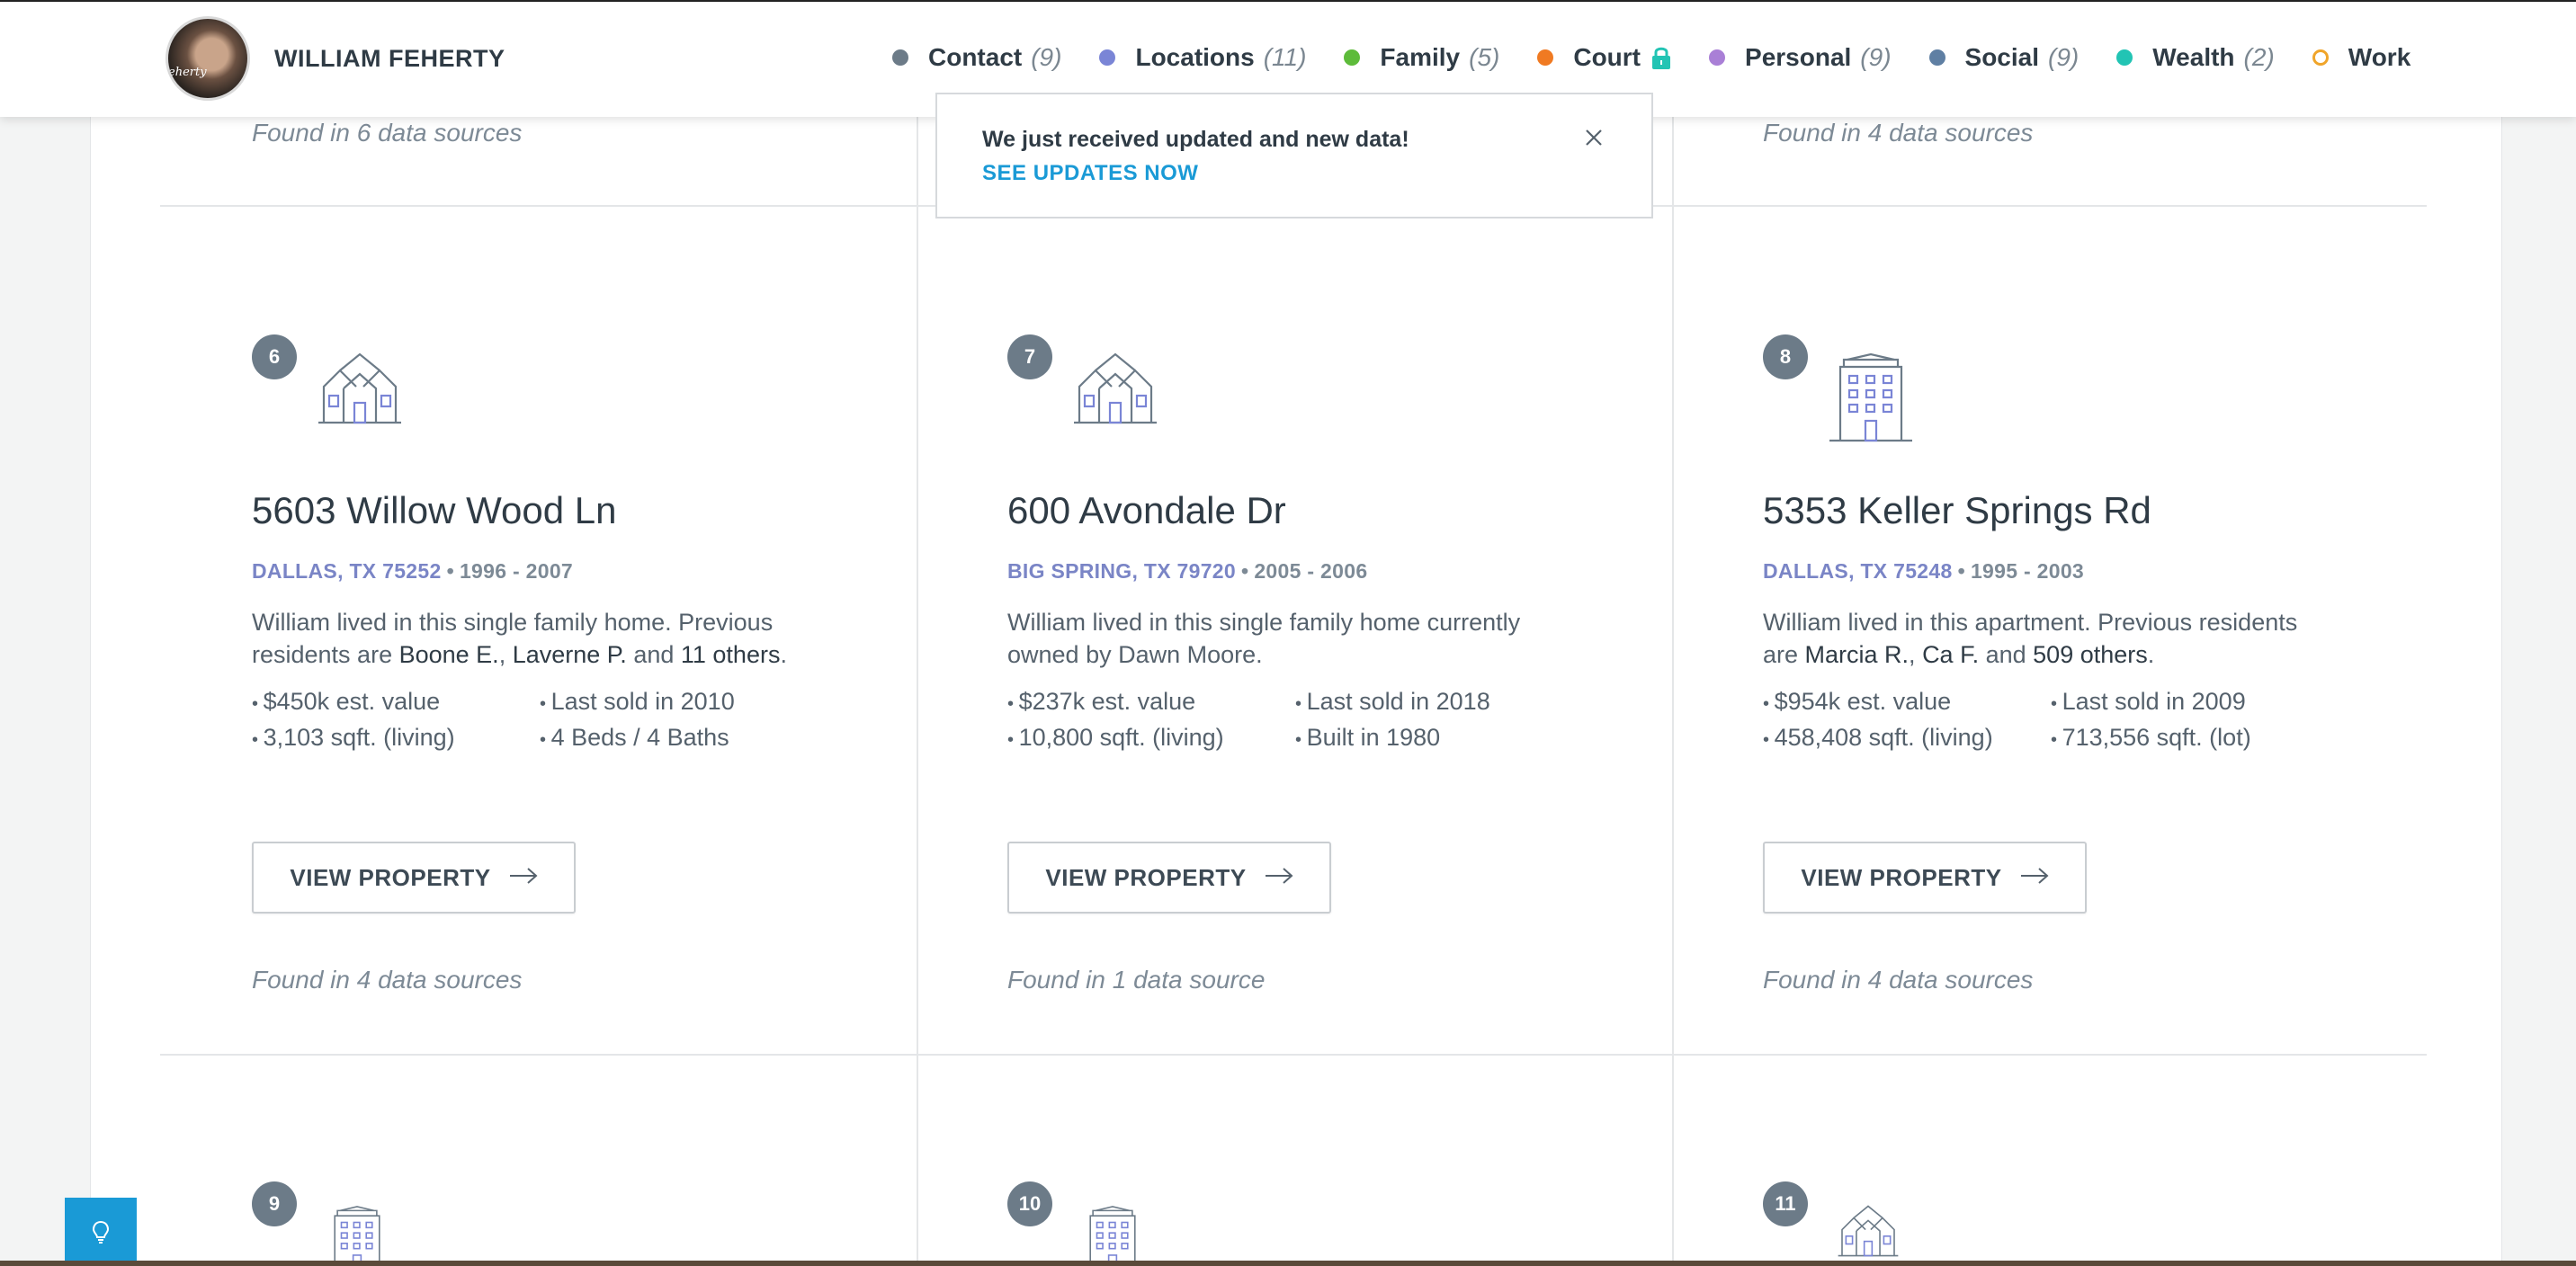 Image resolution: width=2576 pixels, height=1266 pixels. I want to click on property-fact: 10,800 sqft. (living), so click(1151, 739).